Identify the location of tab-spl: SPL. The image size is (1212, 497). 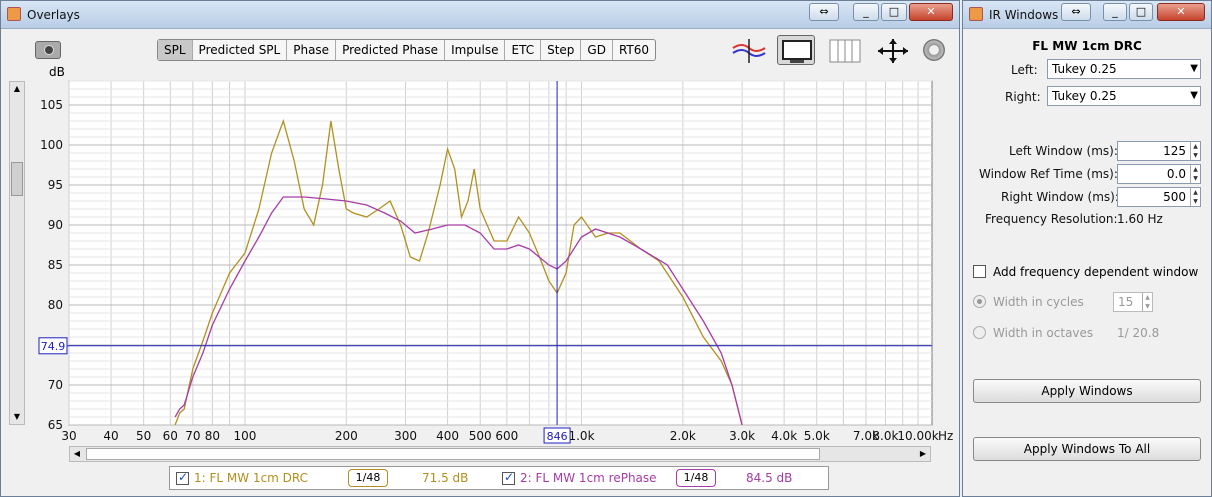
(175, 50).